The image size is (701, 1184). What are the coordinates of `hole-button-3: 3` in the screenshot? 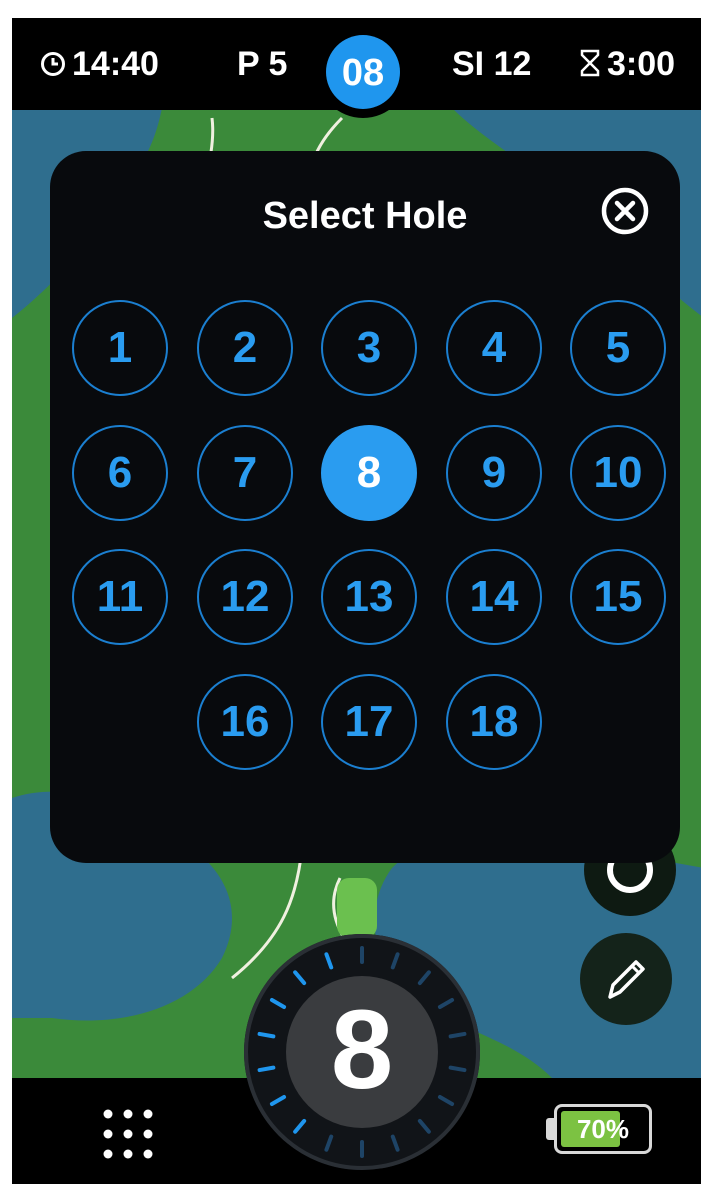 It's located at (369, 348).